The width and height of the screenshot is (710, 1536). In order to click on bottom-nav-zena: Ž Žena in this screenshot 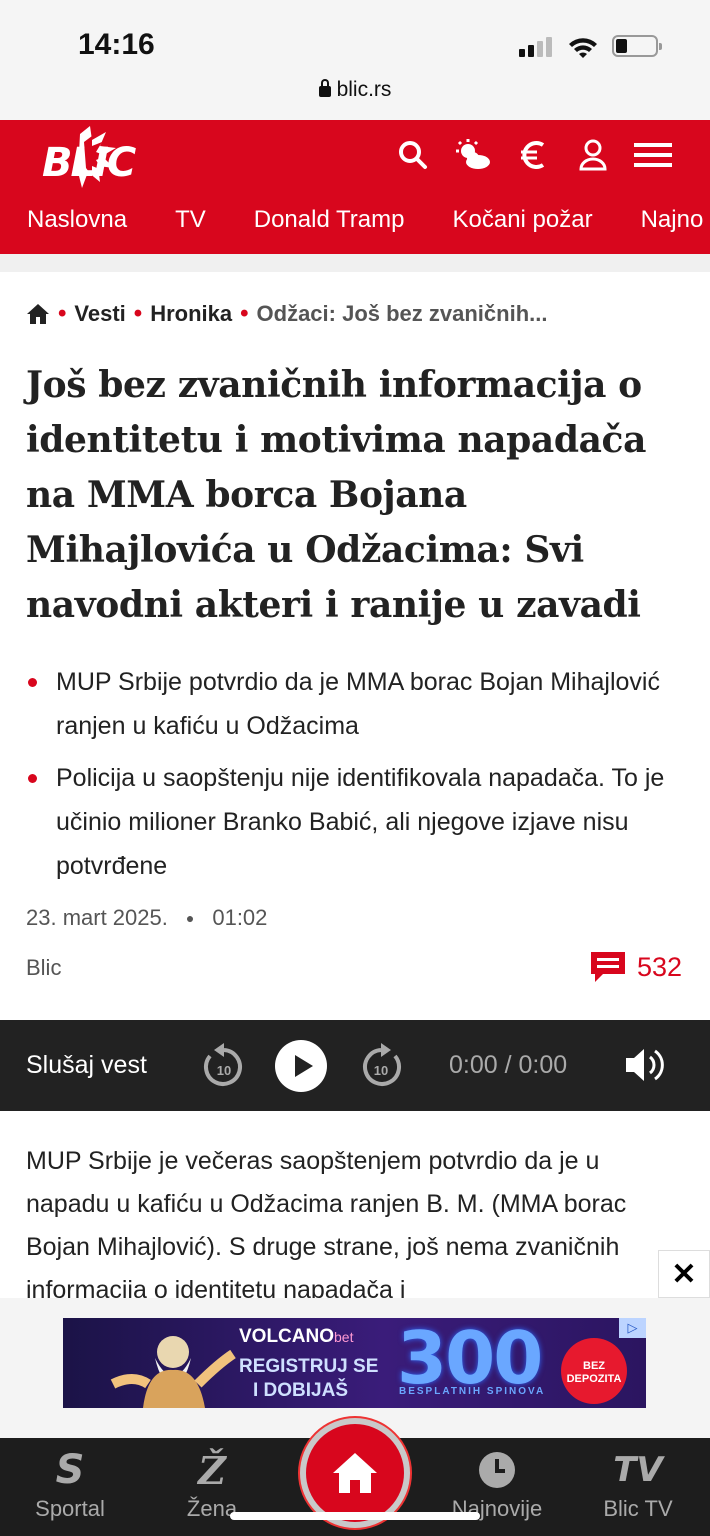, I will do `click(212, 1483)`.